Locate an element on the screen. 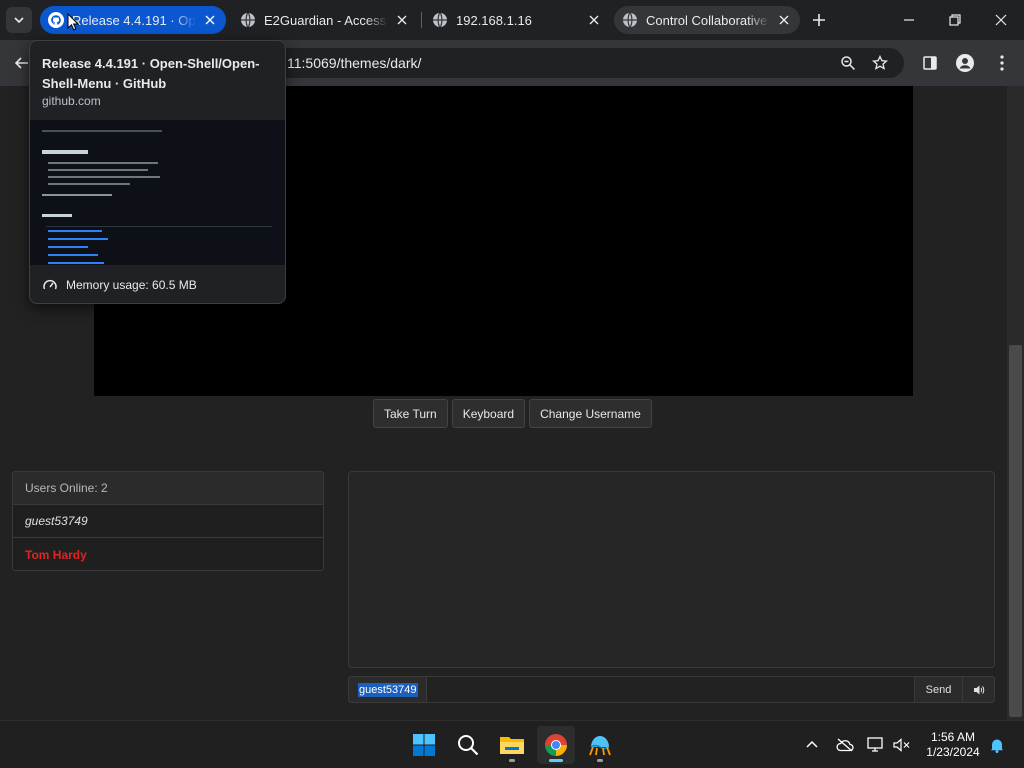  hover-card-domain: github.com is located at coordinates (71, 101).